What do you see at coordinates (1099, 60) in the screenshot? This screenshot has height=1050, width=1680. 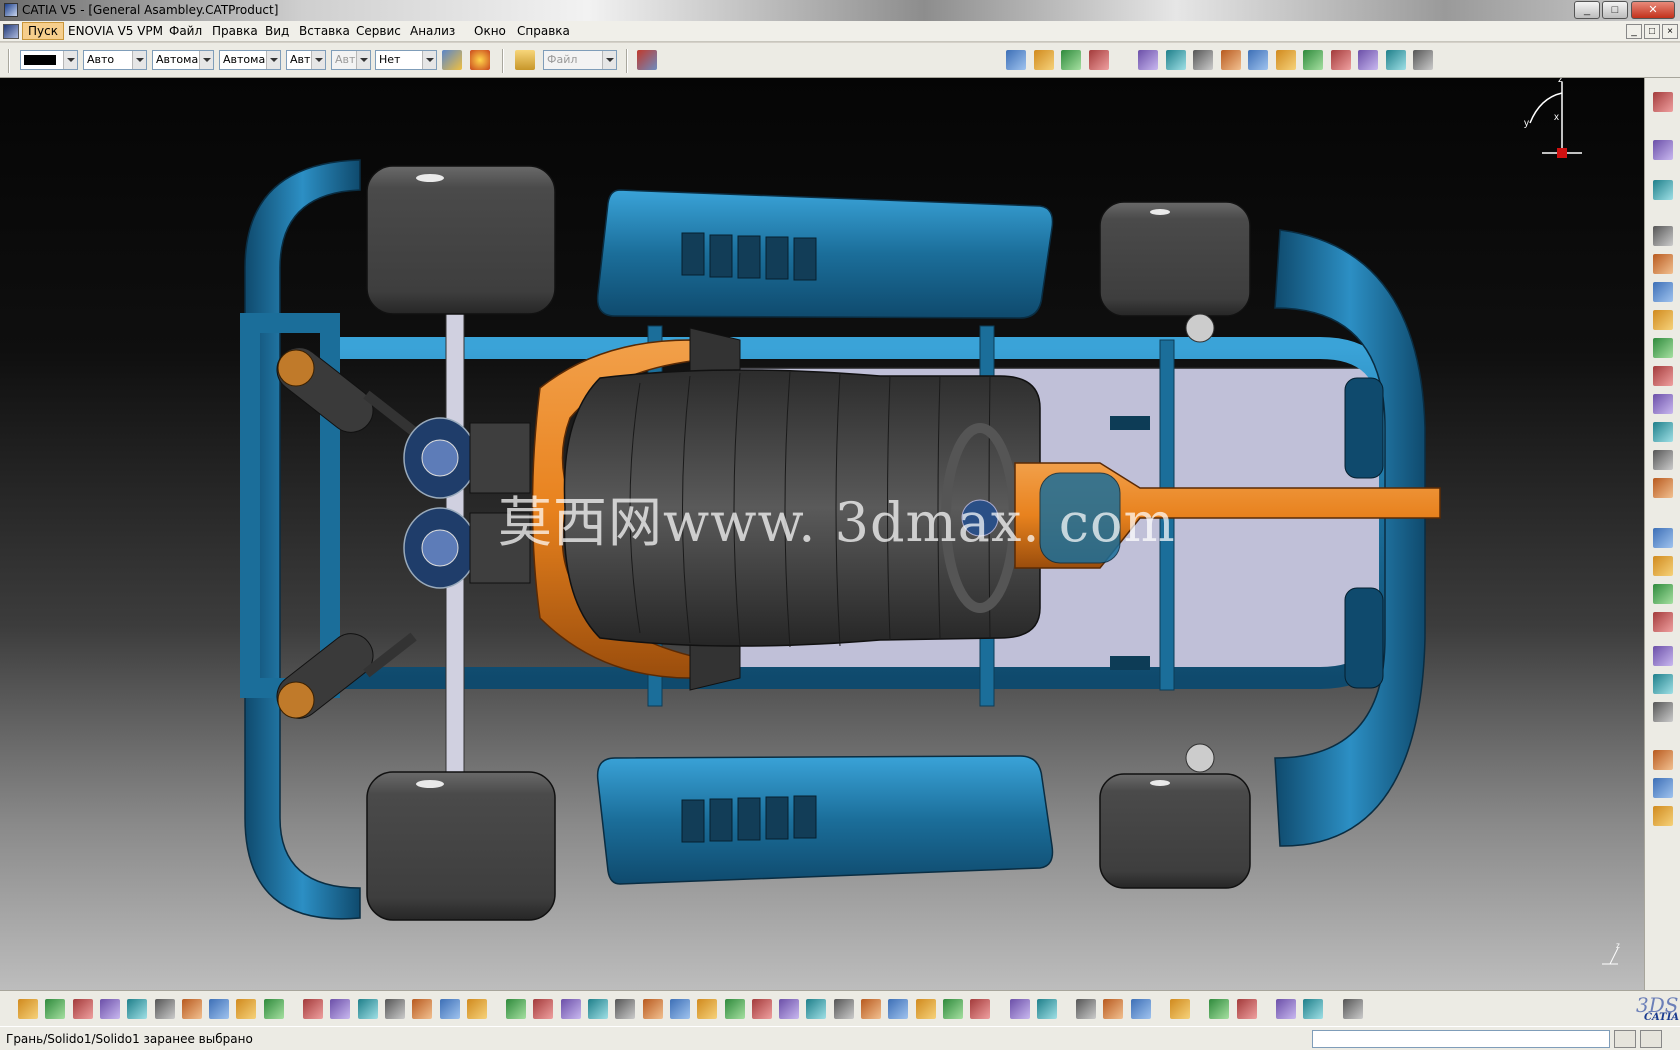 I see `existing-component-icon` at bounding box center [1099, 60].